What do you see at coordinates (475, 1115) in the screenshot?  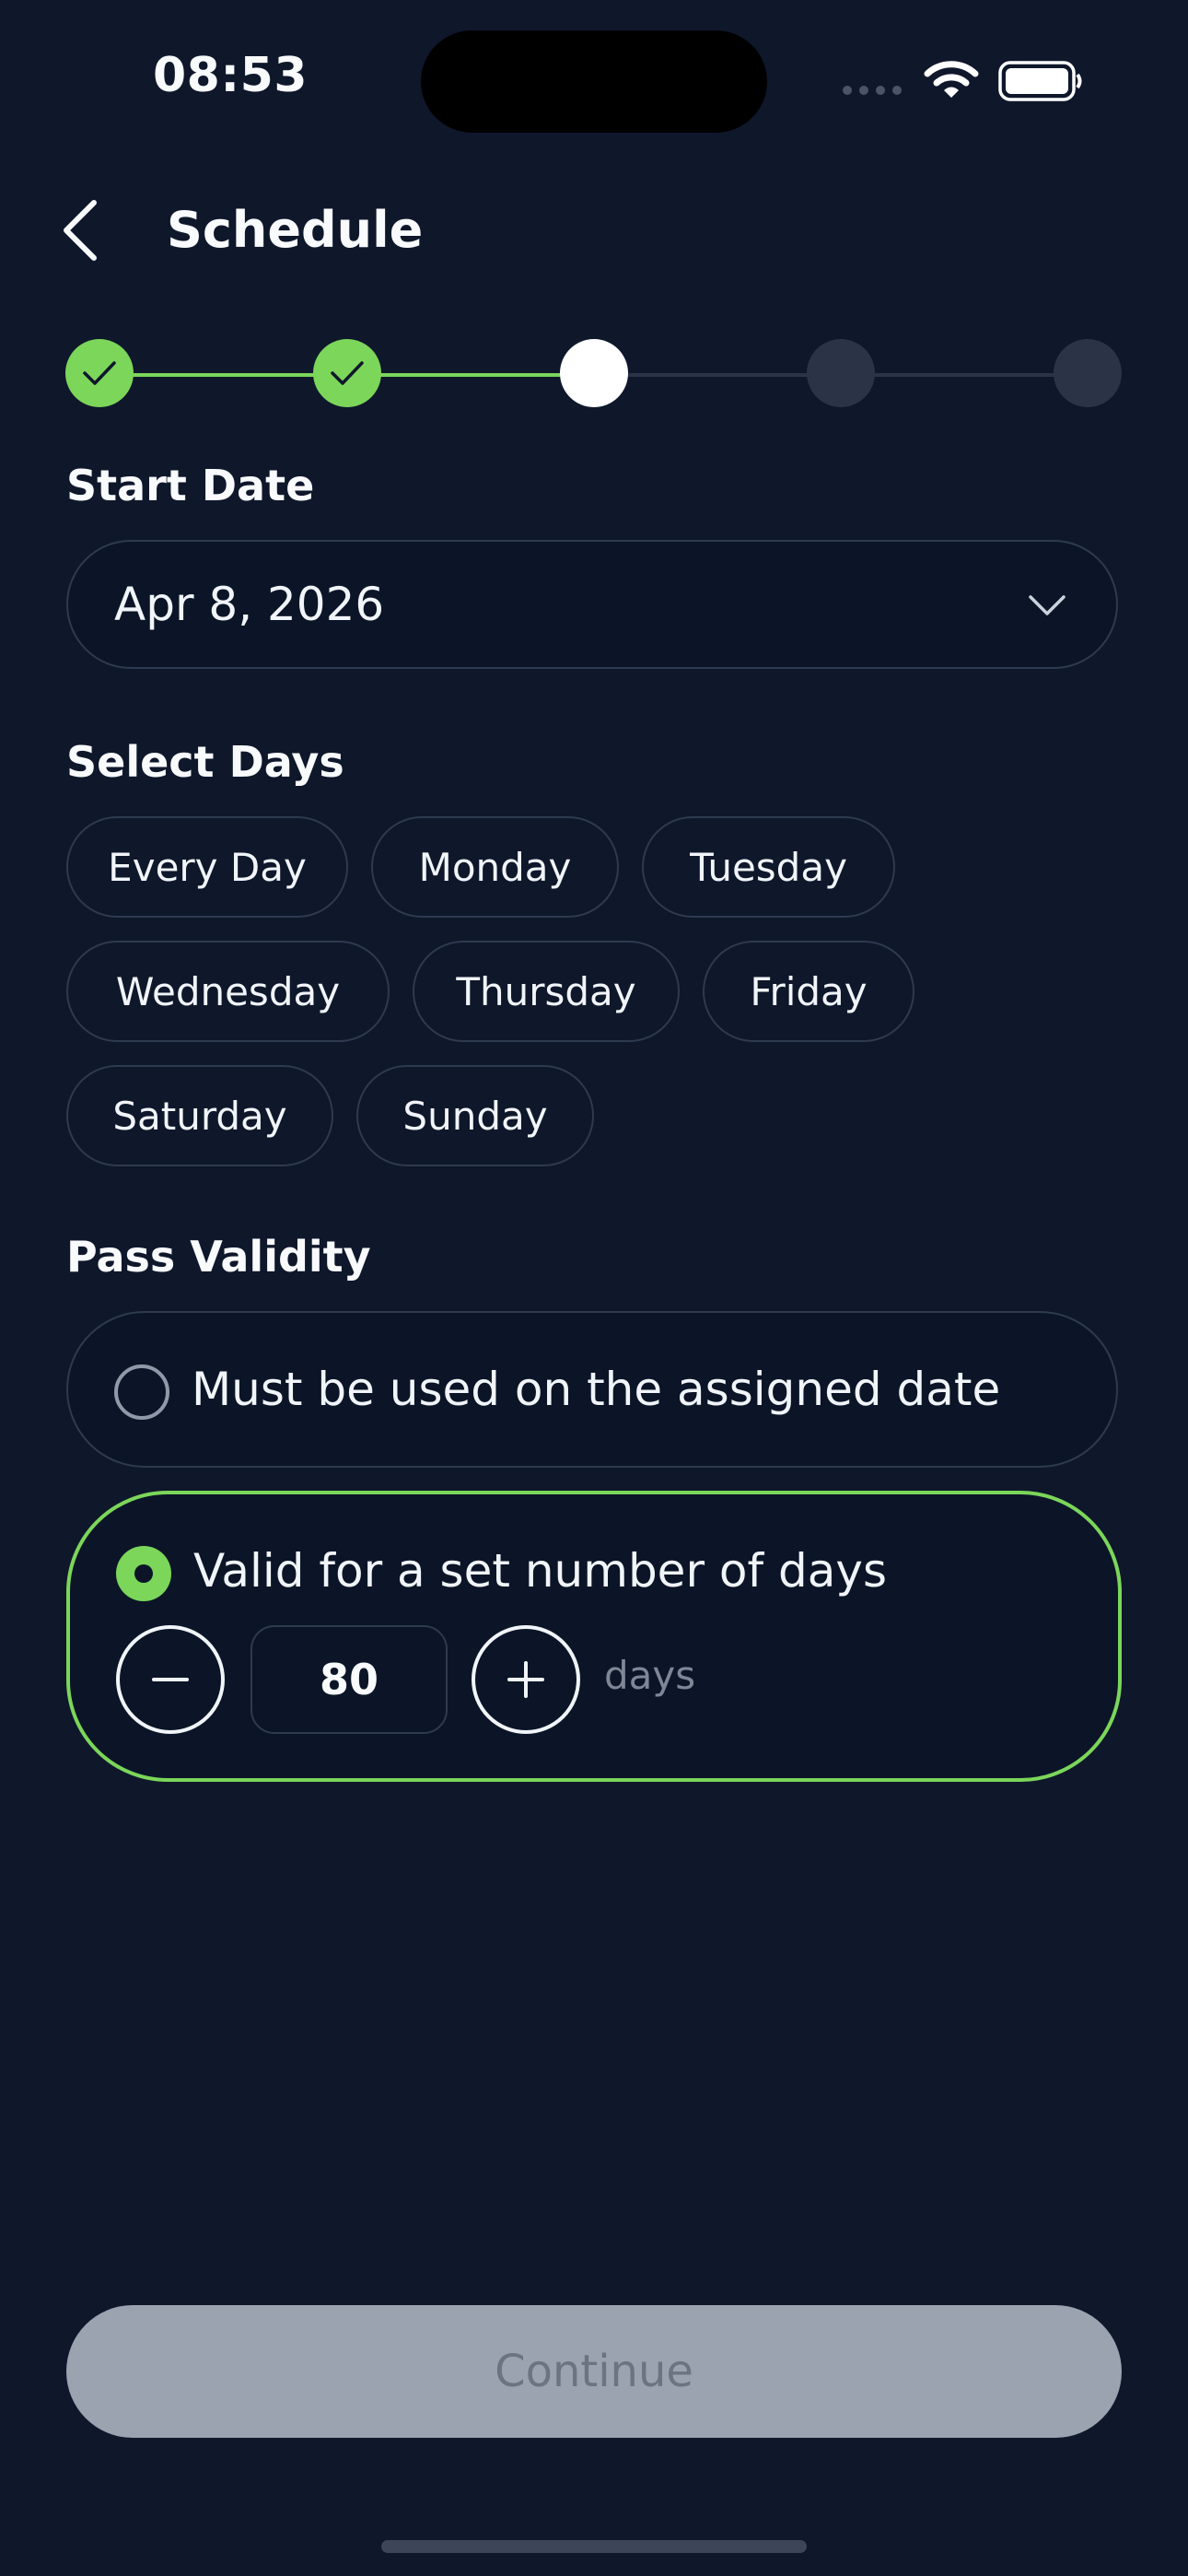 I see `day-chip-sunday: Sunday` at bounding box center [475, 1115].